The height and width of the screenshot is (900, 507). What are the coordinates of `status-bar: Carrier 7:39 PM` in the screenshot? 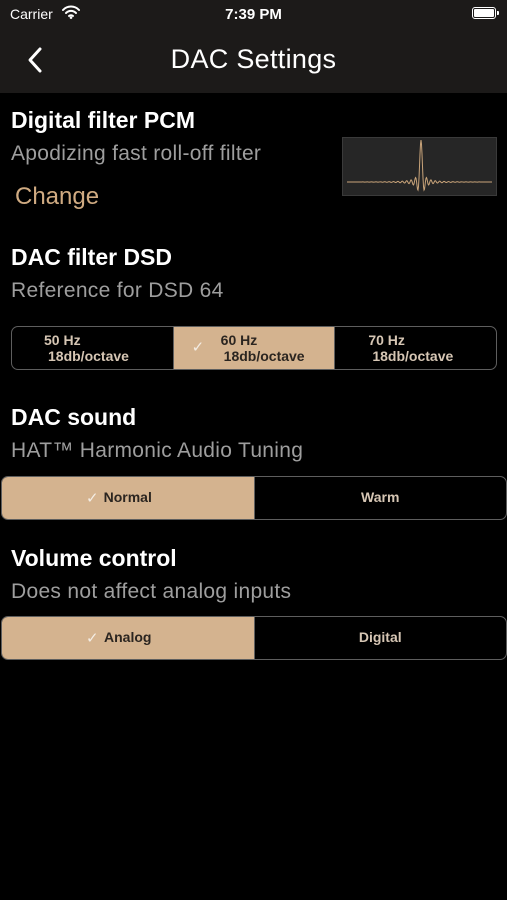 It's located at (253, 15).